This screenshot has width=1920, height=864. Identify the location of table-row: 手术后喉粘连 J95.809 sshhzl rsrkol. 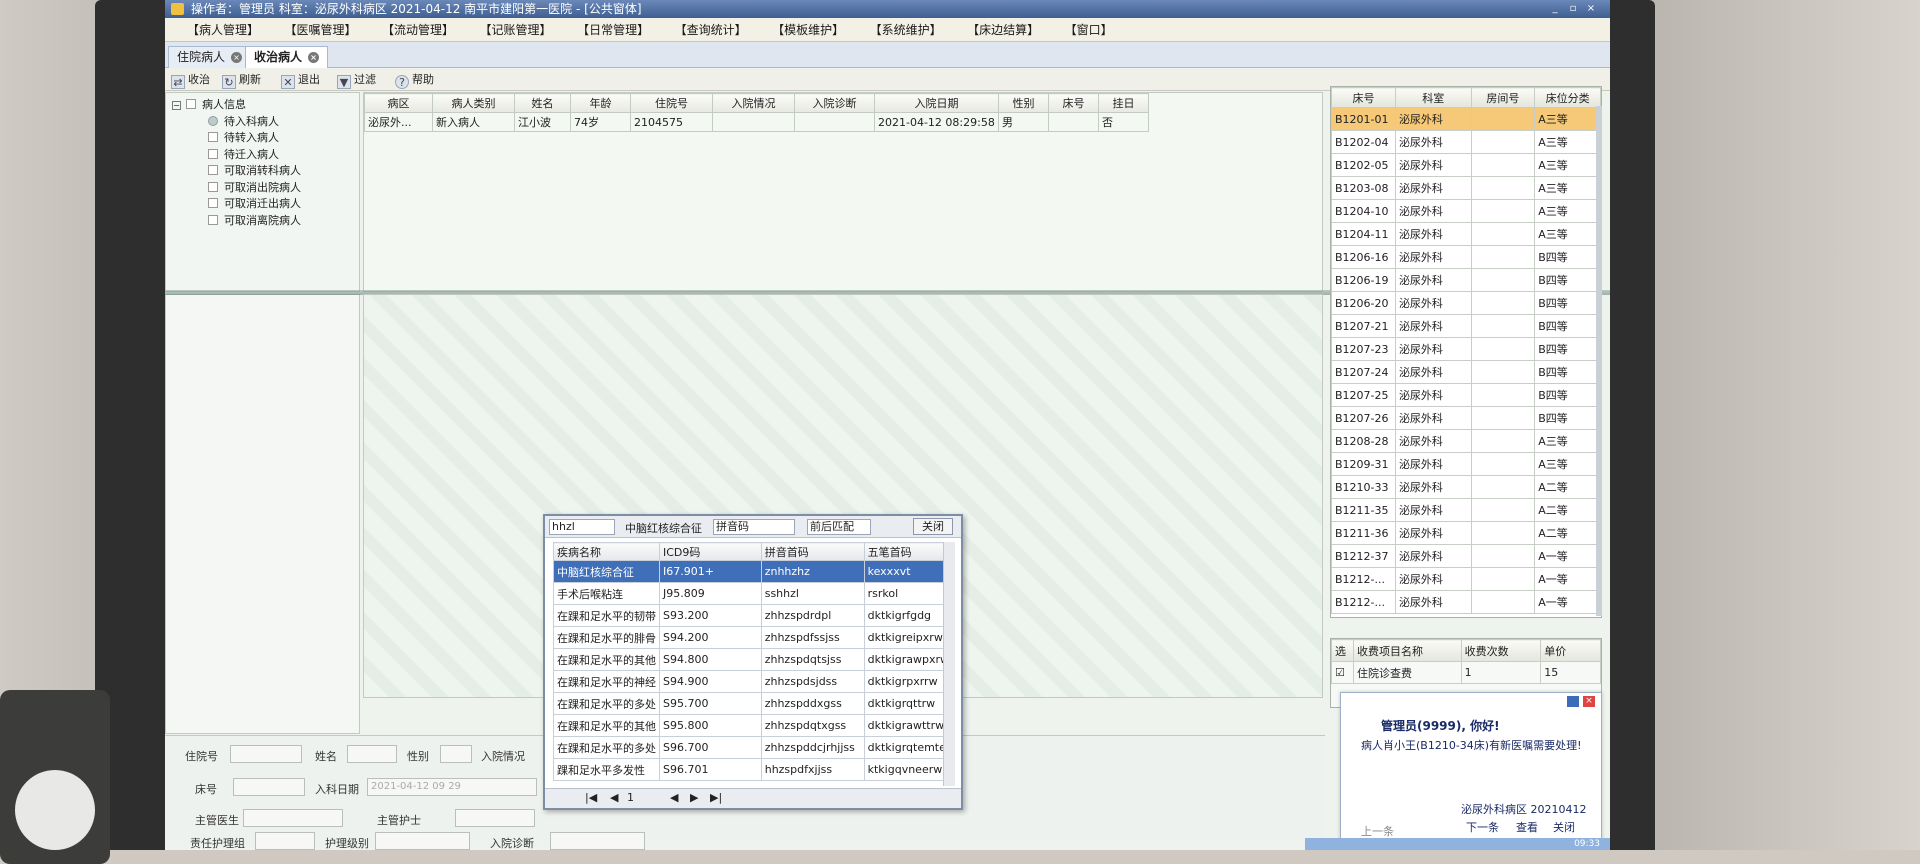
(753, 593).